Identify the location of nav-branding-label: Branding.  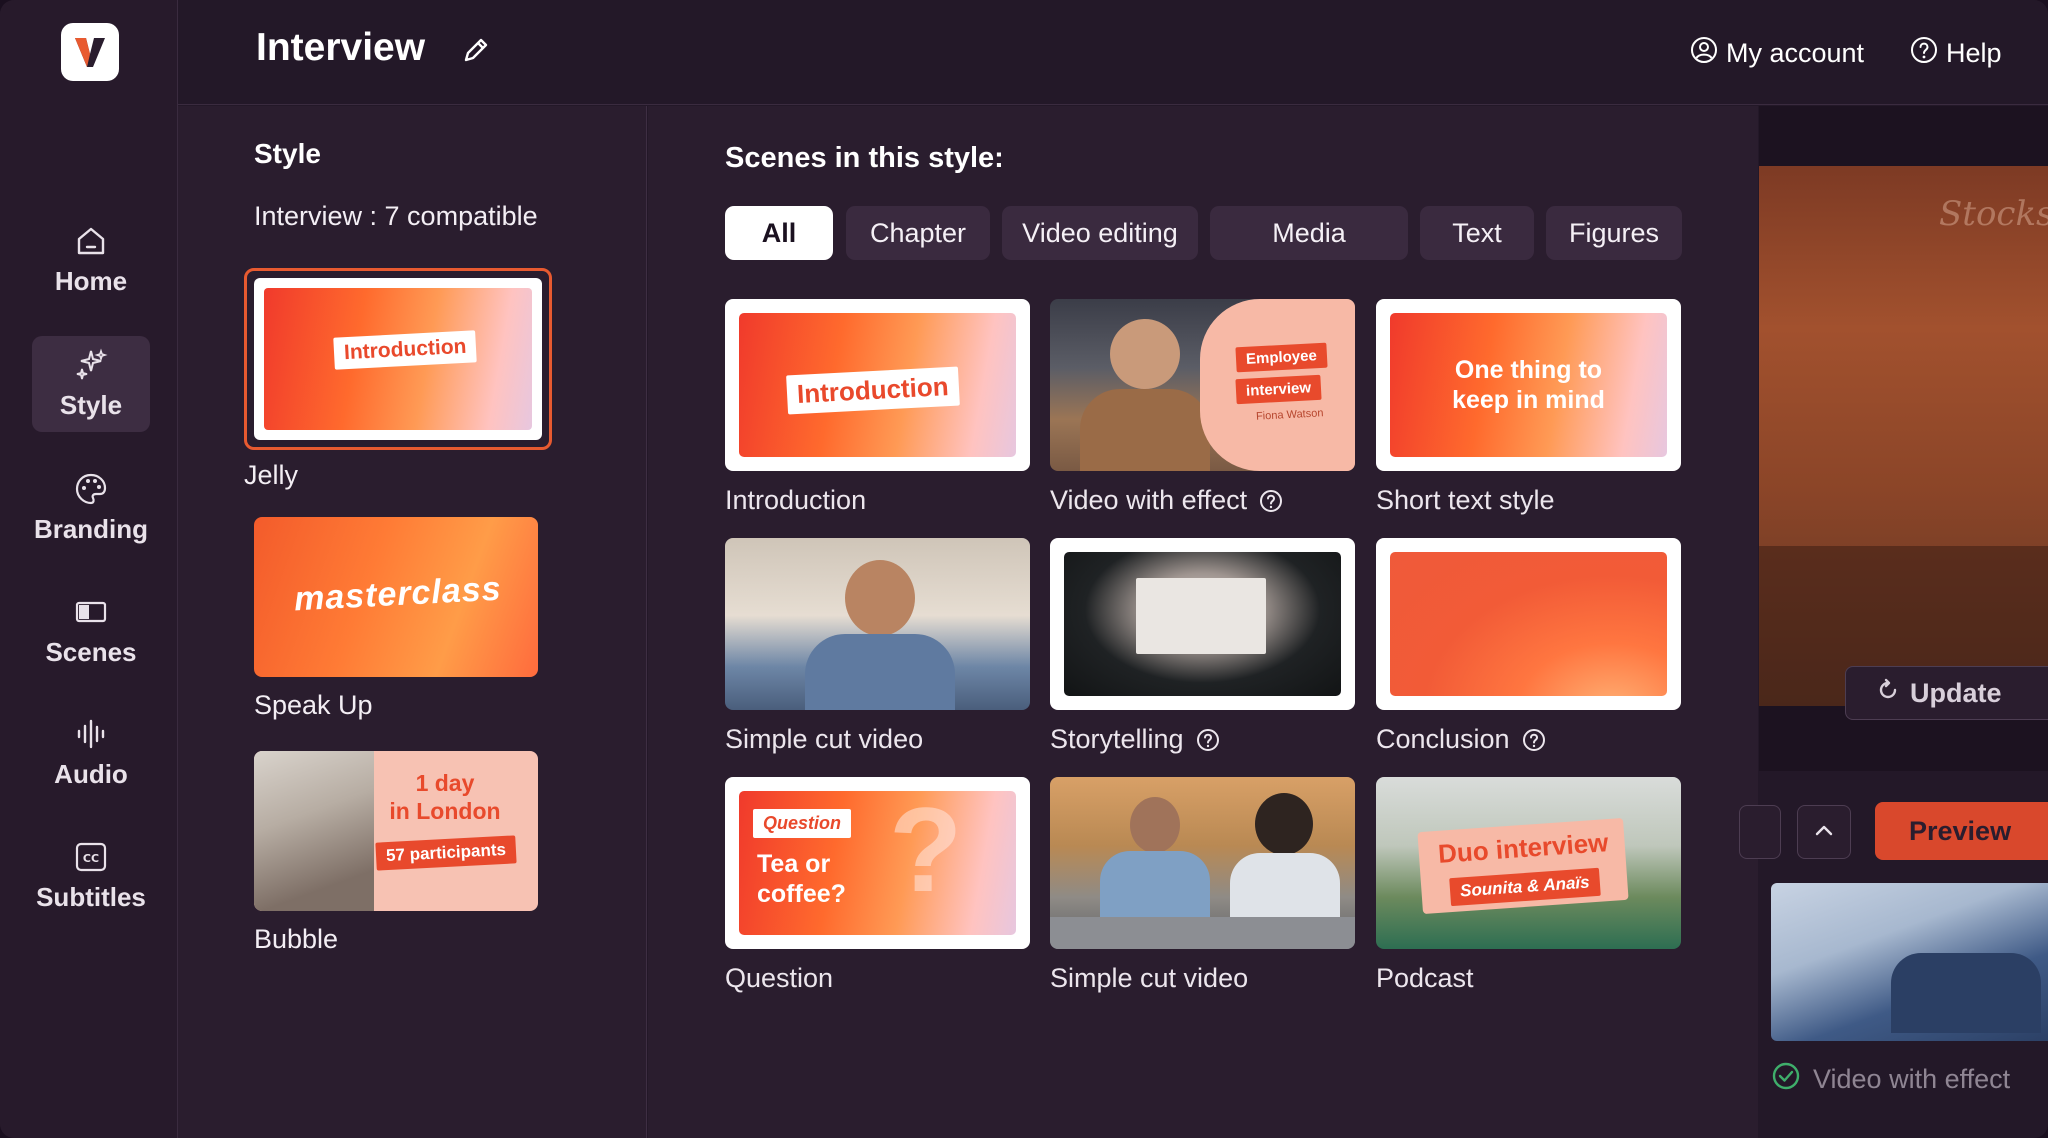
(91, 528).